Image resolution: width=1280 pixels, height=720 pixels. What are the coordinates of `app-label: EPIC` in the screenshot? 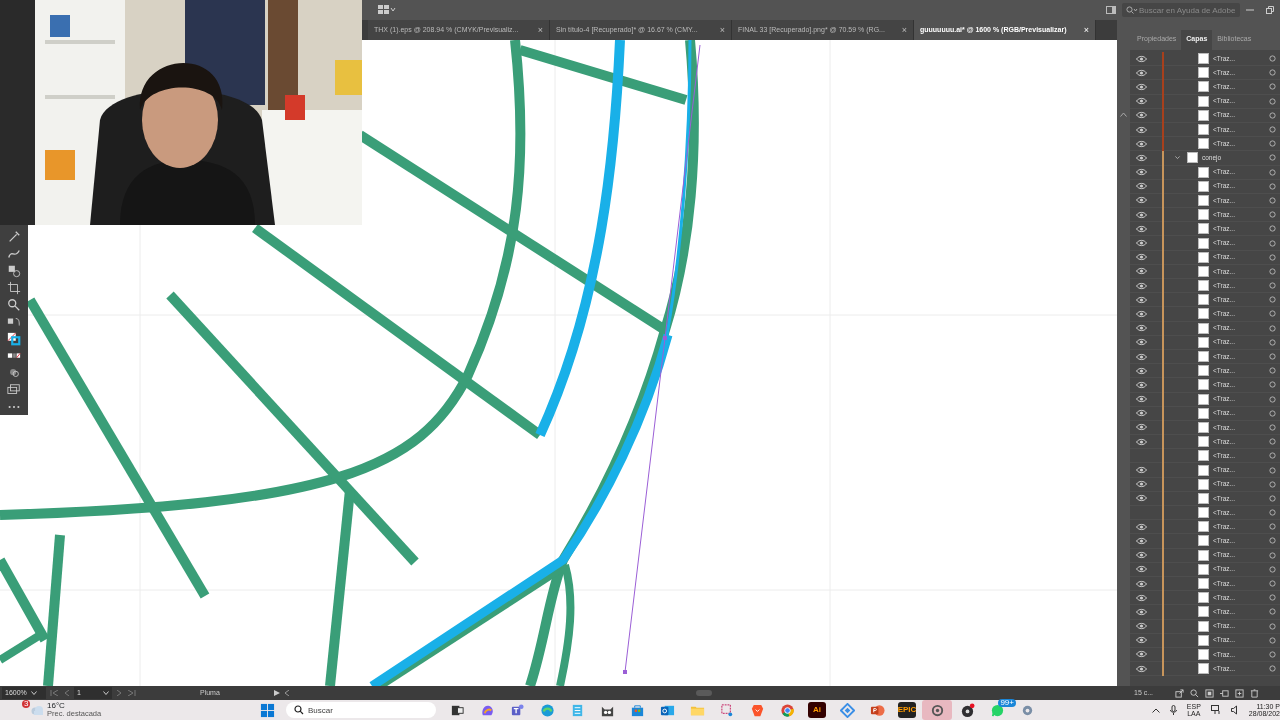 It's located at (907, 710).